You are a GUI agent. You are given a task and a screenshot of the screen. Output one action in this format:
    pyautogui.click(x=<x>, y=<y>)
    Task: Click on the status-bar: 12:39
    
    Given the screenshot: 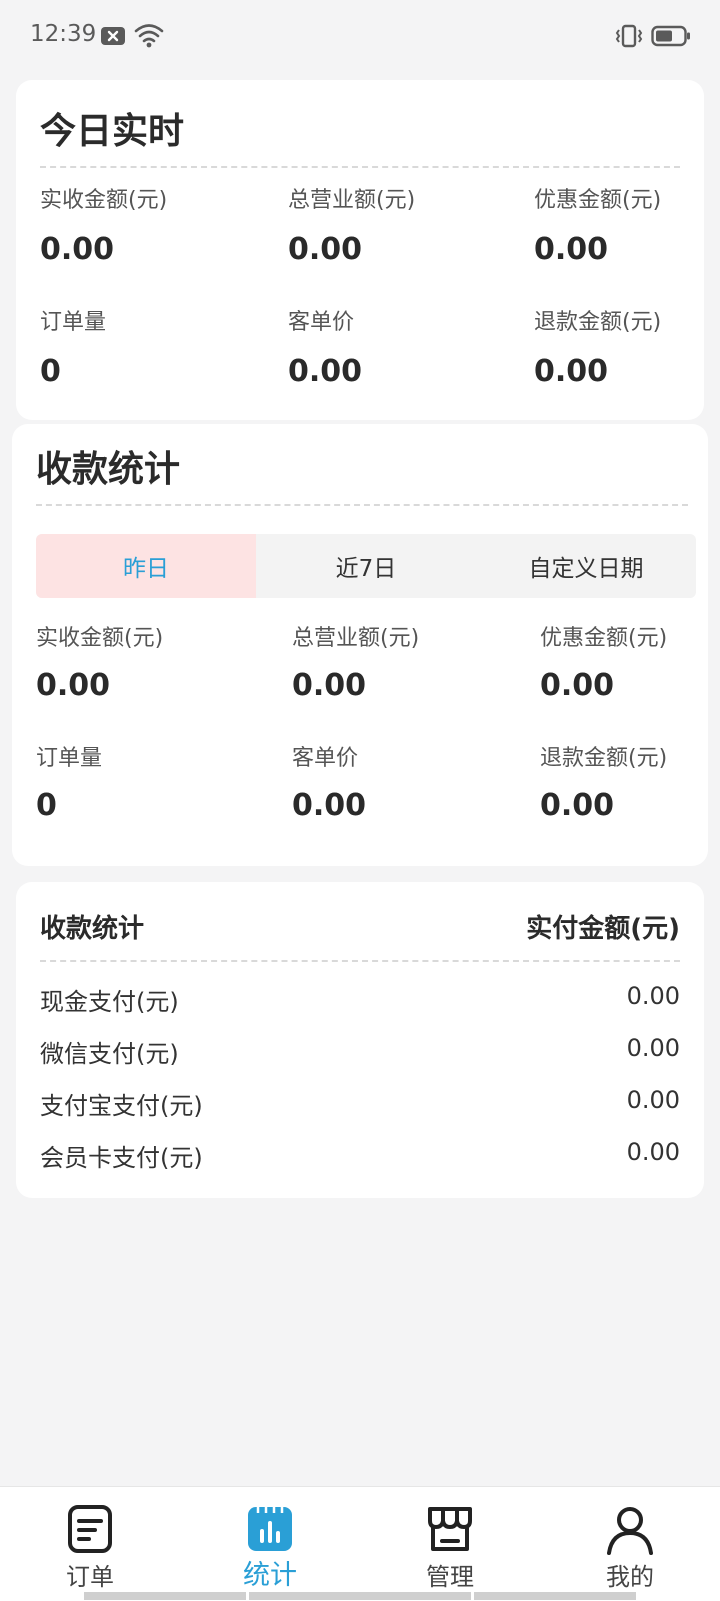 What is the action you would take?
    pyautogui.click(x=360, y=36)
    